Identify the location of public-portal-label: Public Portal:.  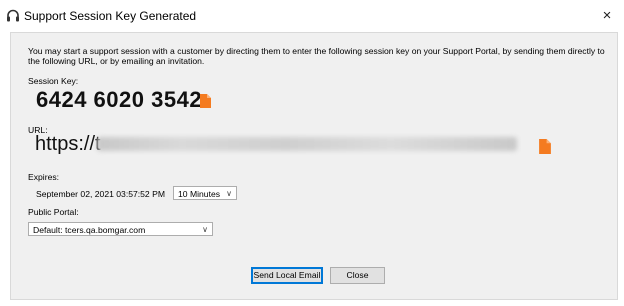
(53, 212).